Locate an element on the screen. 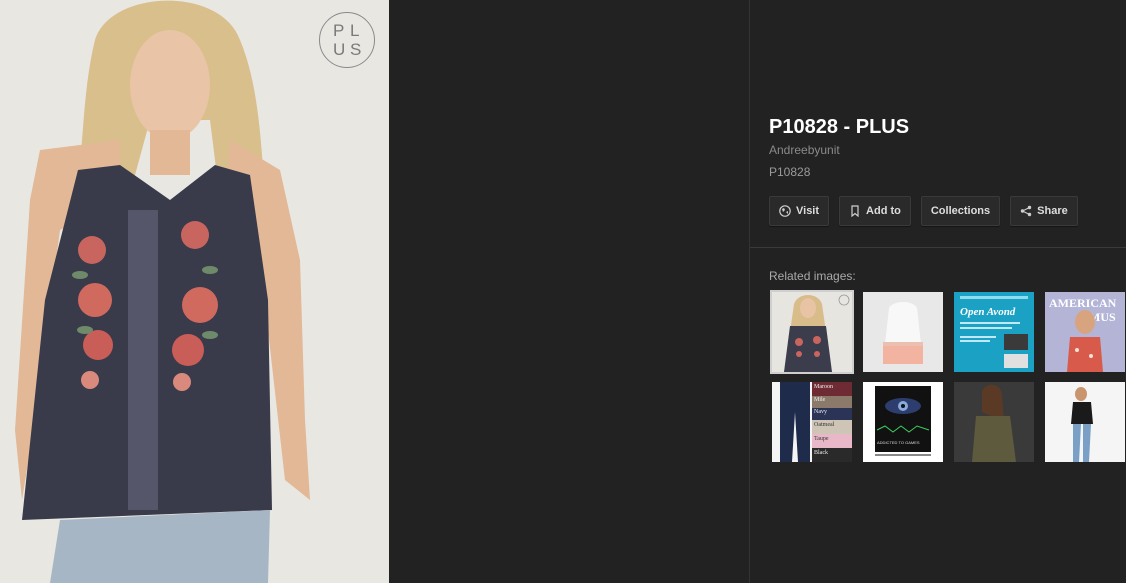  action-bar: Visit Add to Collections Share is located at coordinates (923, 211).